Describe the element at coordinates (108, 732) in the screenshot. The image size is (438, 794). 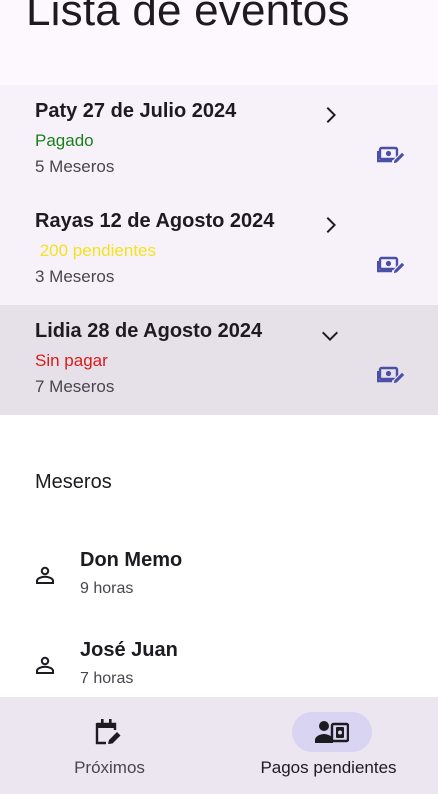
I see `calendar-edit-icon` at that location.